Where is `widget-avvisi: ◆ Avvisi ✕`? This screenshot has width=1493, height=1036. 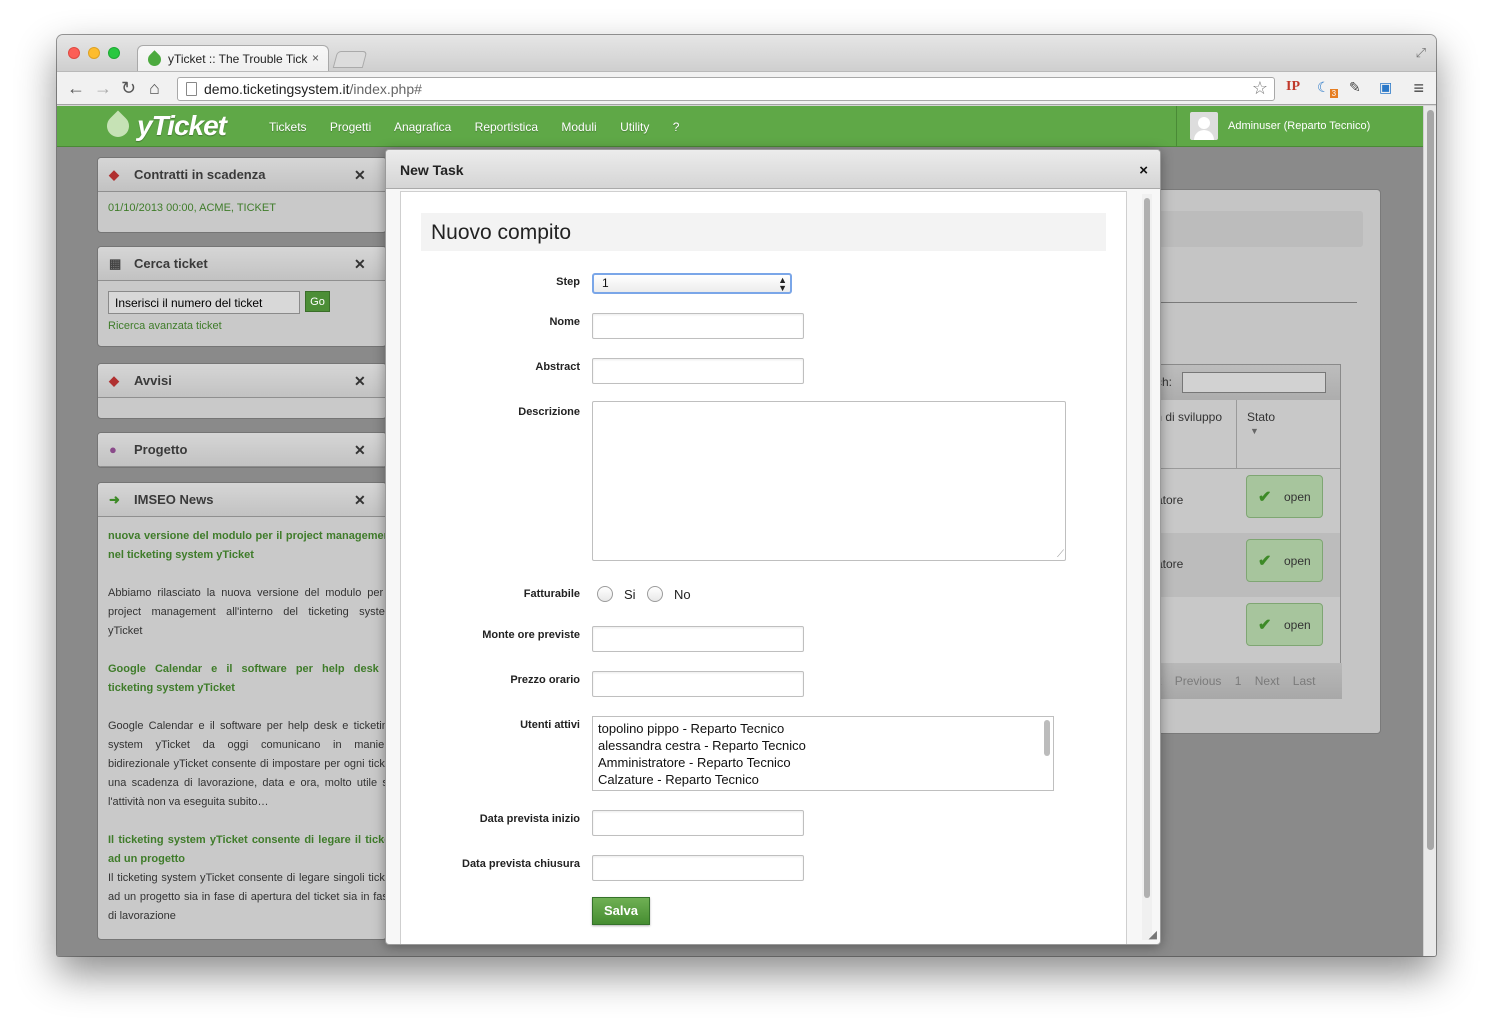 widget-avvisi: ◆ Avvisi ✕ is located at coordinates (242, 391).